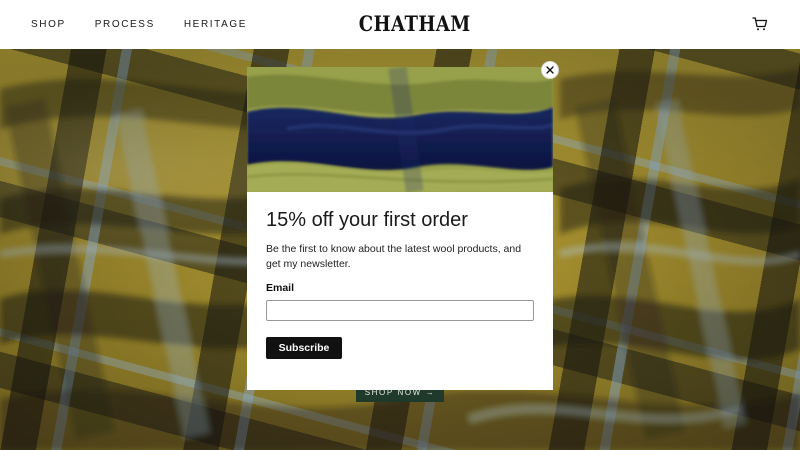  I want to click on cart-icon, so click(760, 24).